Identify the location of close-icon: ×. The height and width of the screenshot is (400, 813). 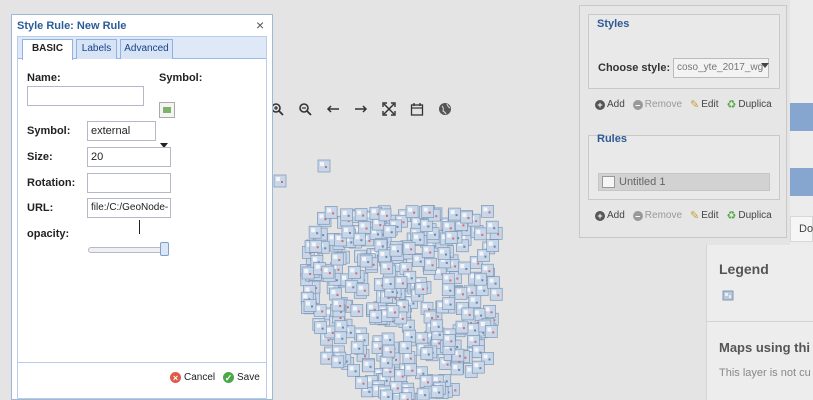
(260, 25).